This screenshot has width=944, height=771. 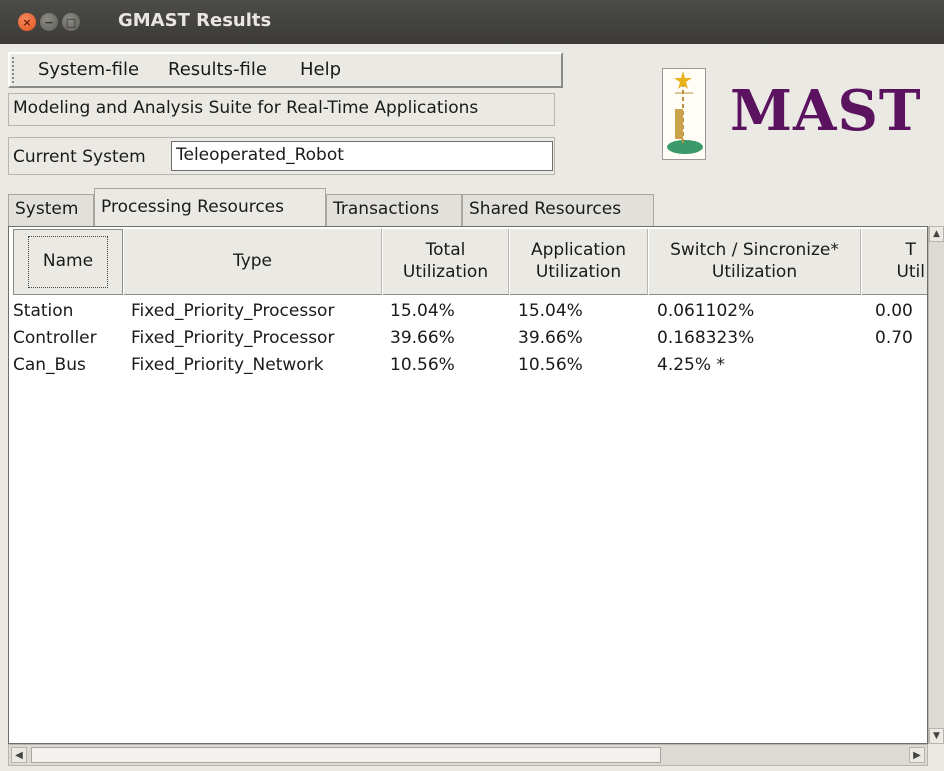 I want to click on table-cell-total: 15.04%, so click(x=422, y=311).